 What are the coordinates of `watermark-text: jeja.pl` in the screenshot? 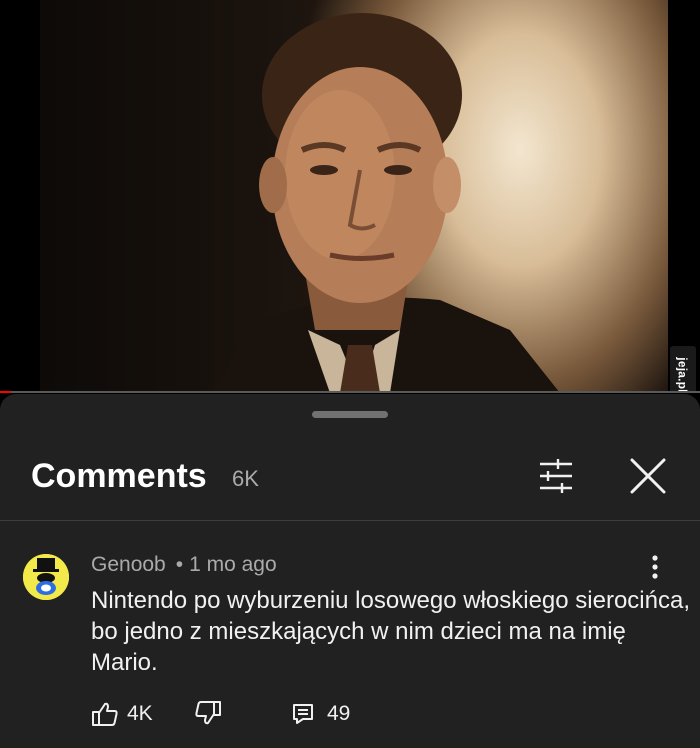 It's located at (683, 375).